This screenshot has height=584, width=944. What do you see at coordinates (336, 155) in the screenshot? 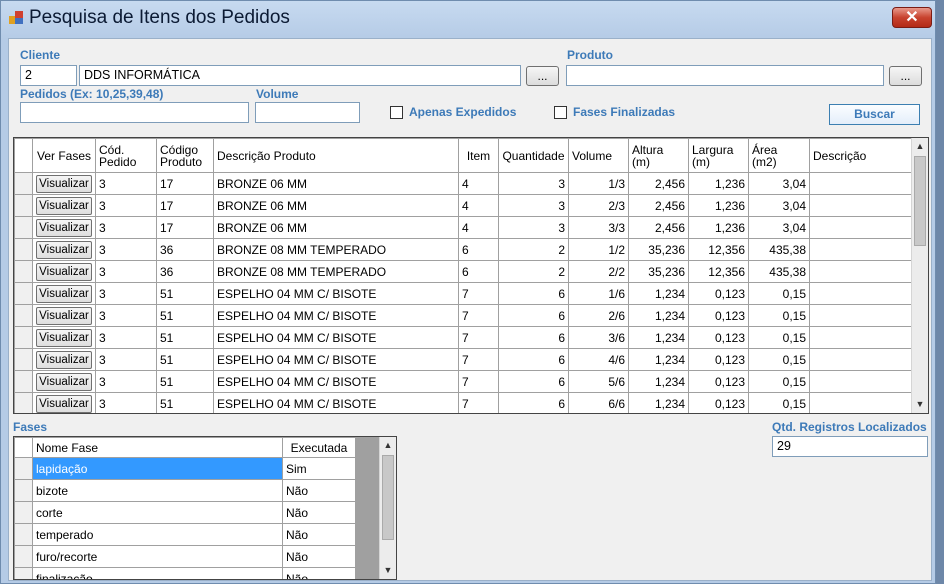
I see `col-descricao-produto: Descrição Produto` at bounding box center [336, 155].